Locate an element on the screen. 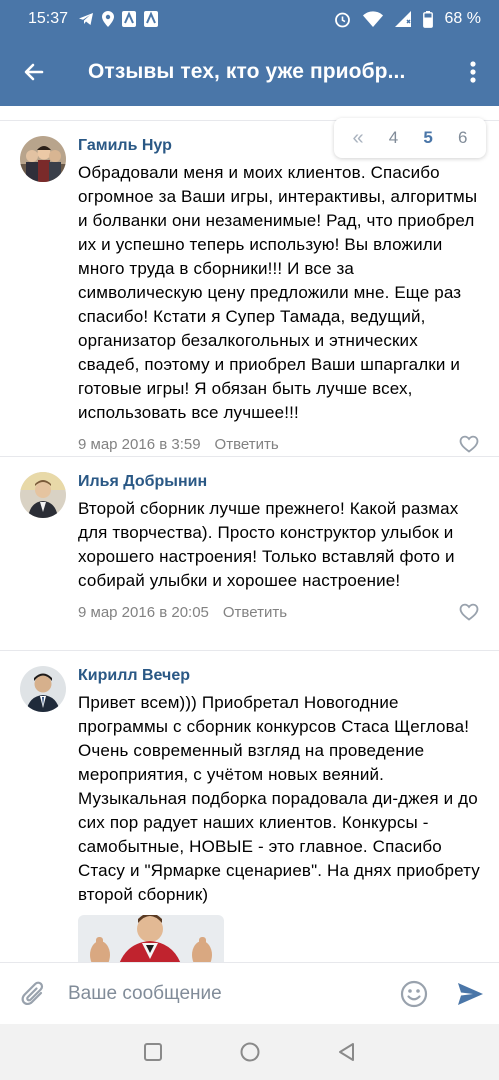 The height and width of the screenshot is (1080, 499). paper-plane-icon is located at coordinates (470, 993).